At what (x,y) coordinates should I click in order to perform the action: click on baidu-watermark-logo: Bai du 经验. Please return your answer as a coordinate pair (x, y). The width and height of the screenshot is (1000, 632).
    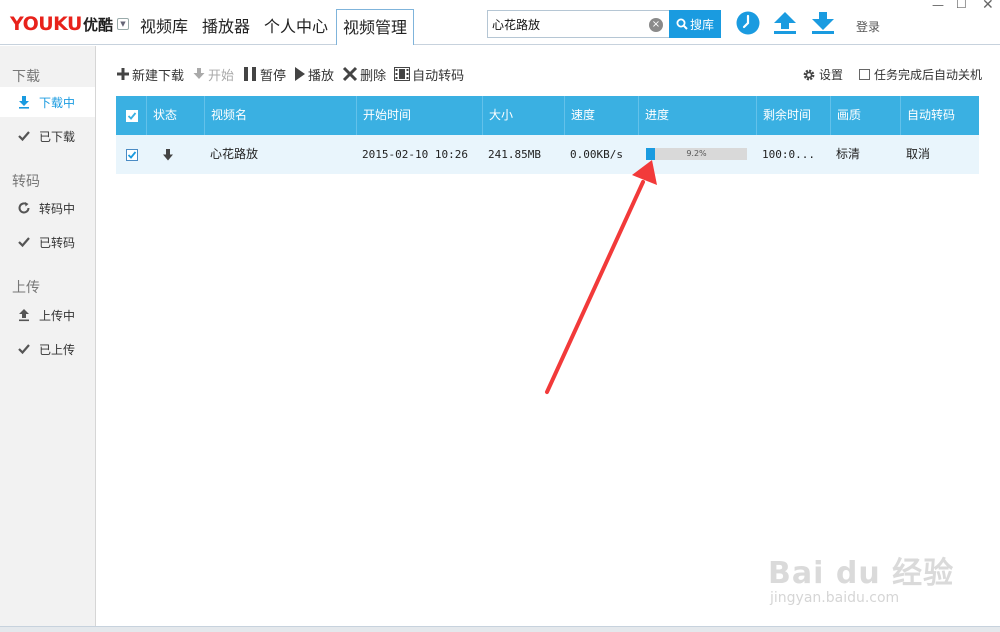
    Looking at the image, I should click on (861, 573).